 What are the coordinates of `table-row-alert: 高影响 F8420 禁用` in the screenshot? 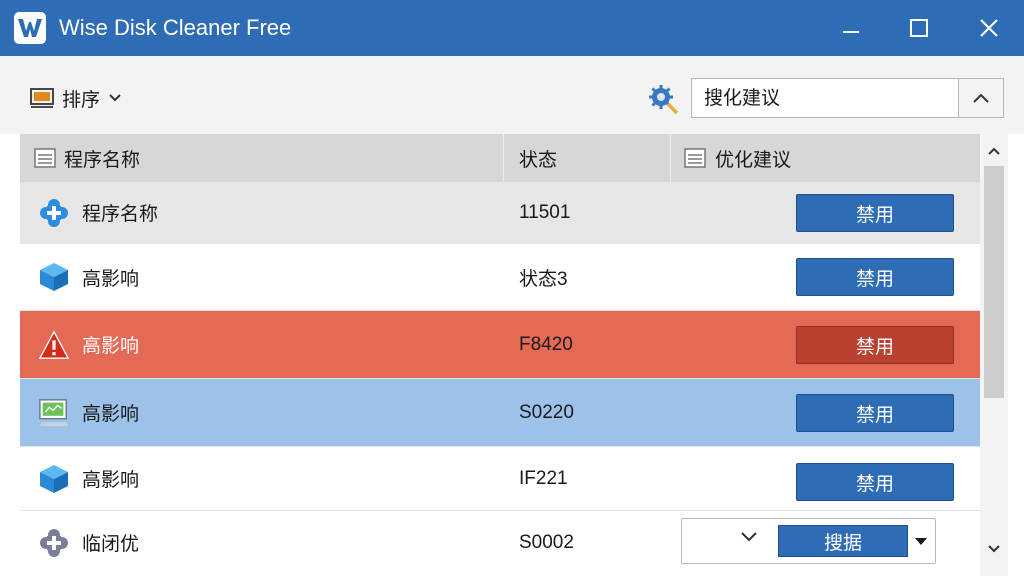 It's located at (500, 345).